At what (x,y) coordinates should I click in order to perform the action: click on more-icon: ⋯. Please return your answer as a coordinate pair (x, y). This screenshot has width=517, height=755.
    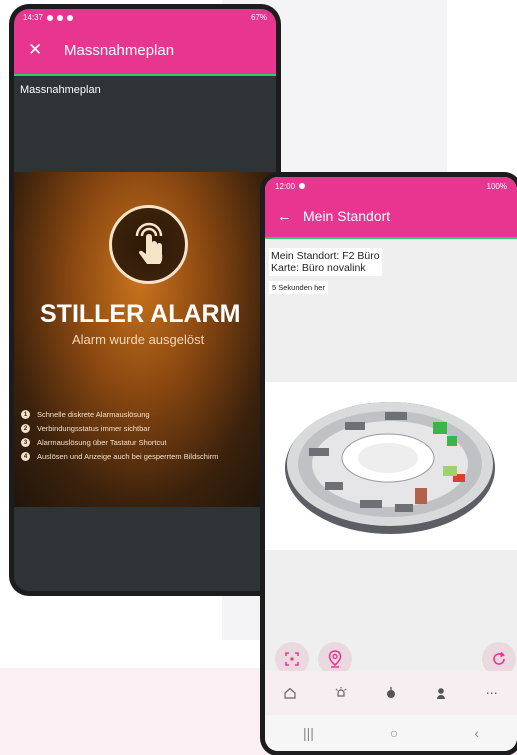
    Looking at the image, I should click on (492, 693).